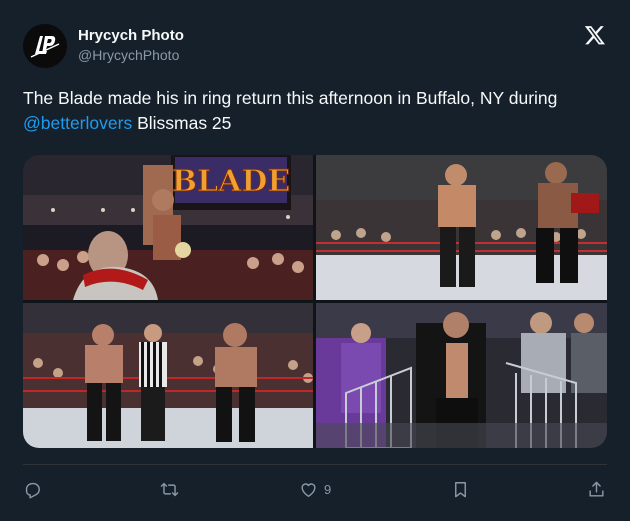 Image resolution: width=630 pixels, height=521 pixels. I want to click on action-bar: 9, so click(315, 489).